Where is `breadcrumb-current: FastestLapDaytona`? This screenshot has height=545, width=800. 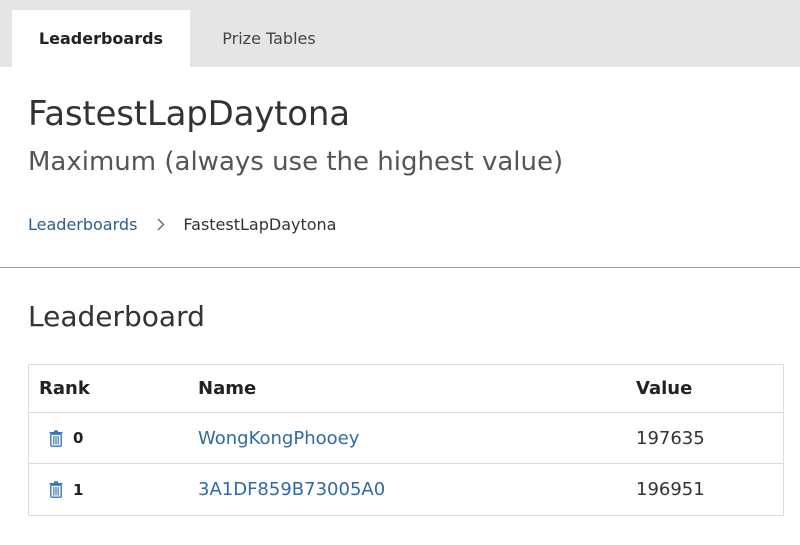
breadcrumb-current: FastestLapDaytona is located at coordinates (260, 224).